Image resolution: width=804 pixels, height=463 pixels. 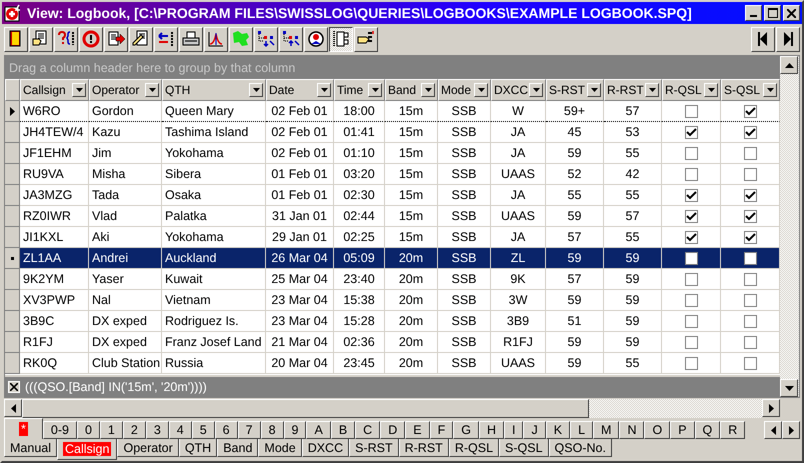 What do you see at coordinates (300, 90) in the screenshot?
I see `column-header: Date` at bounding box center [300, 90].